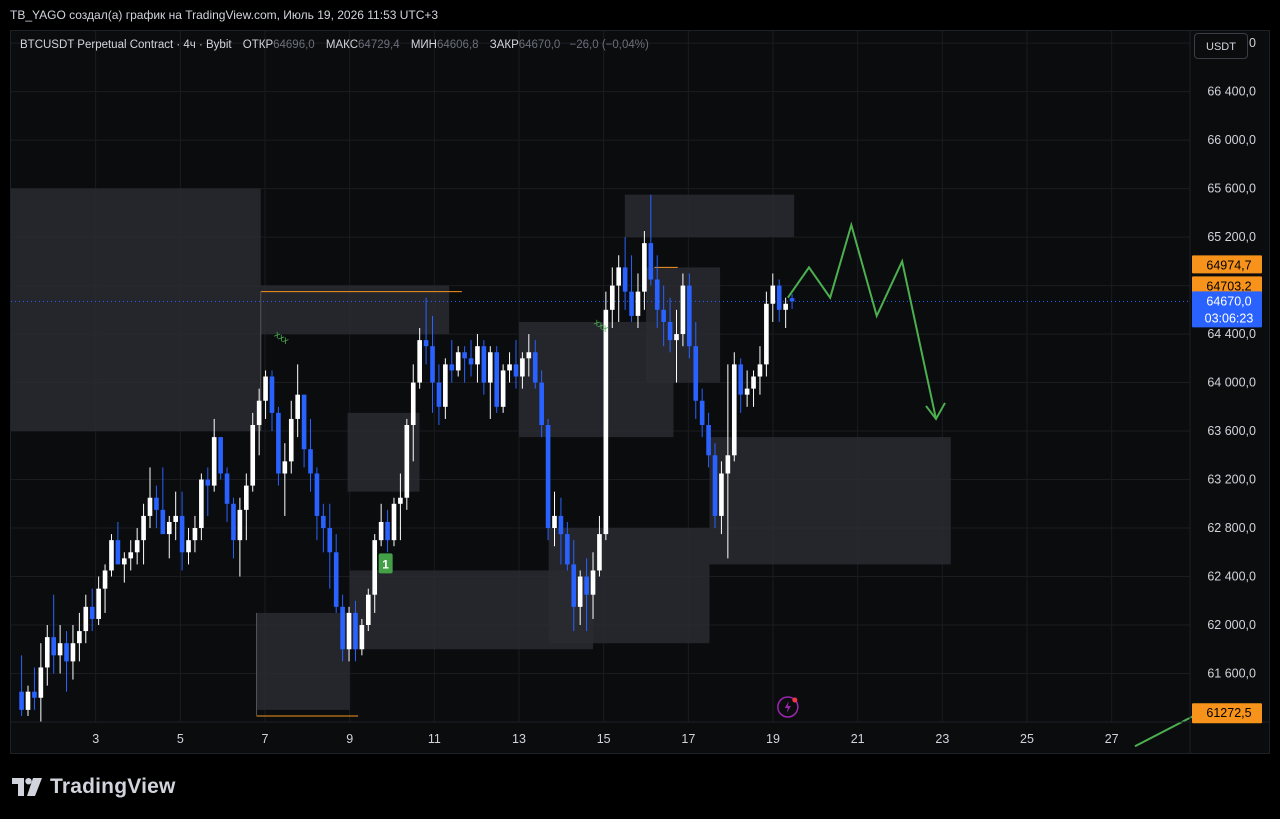 Image resolution: width=1280 pixels, height=819 pixels. Describe the element at coordinates (1231, 383) in the screenshot. I see `price-tick-label: 64 000,0` at that location.